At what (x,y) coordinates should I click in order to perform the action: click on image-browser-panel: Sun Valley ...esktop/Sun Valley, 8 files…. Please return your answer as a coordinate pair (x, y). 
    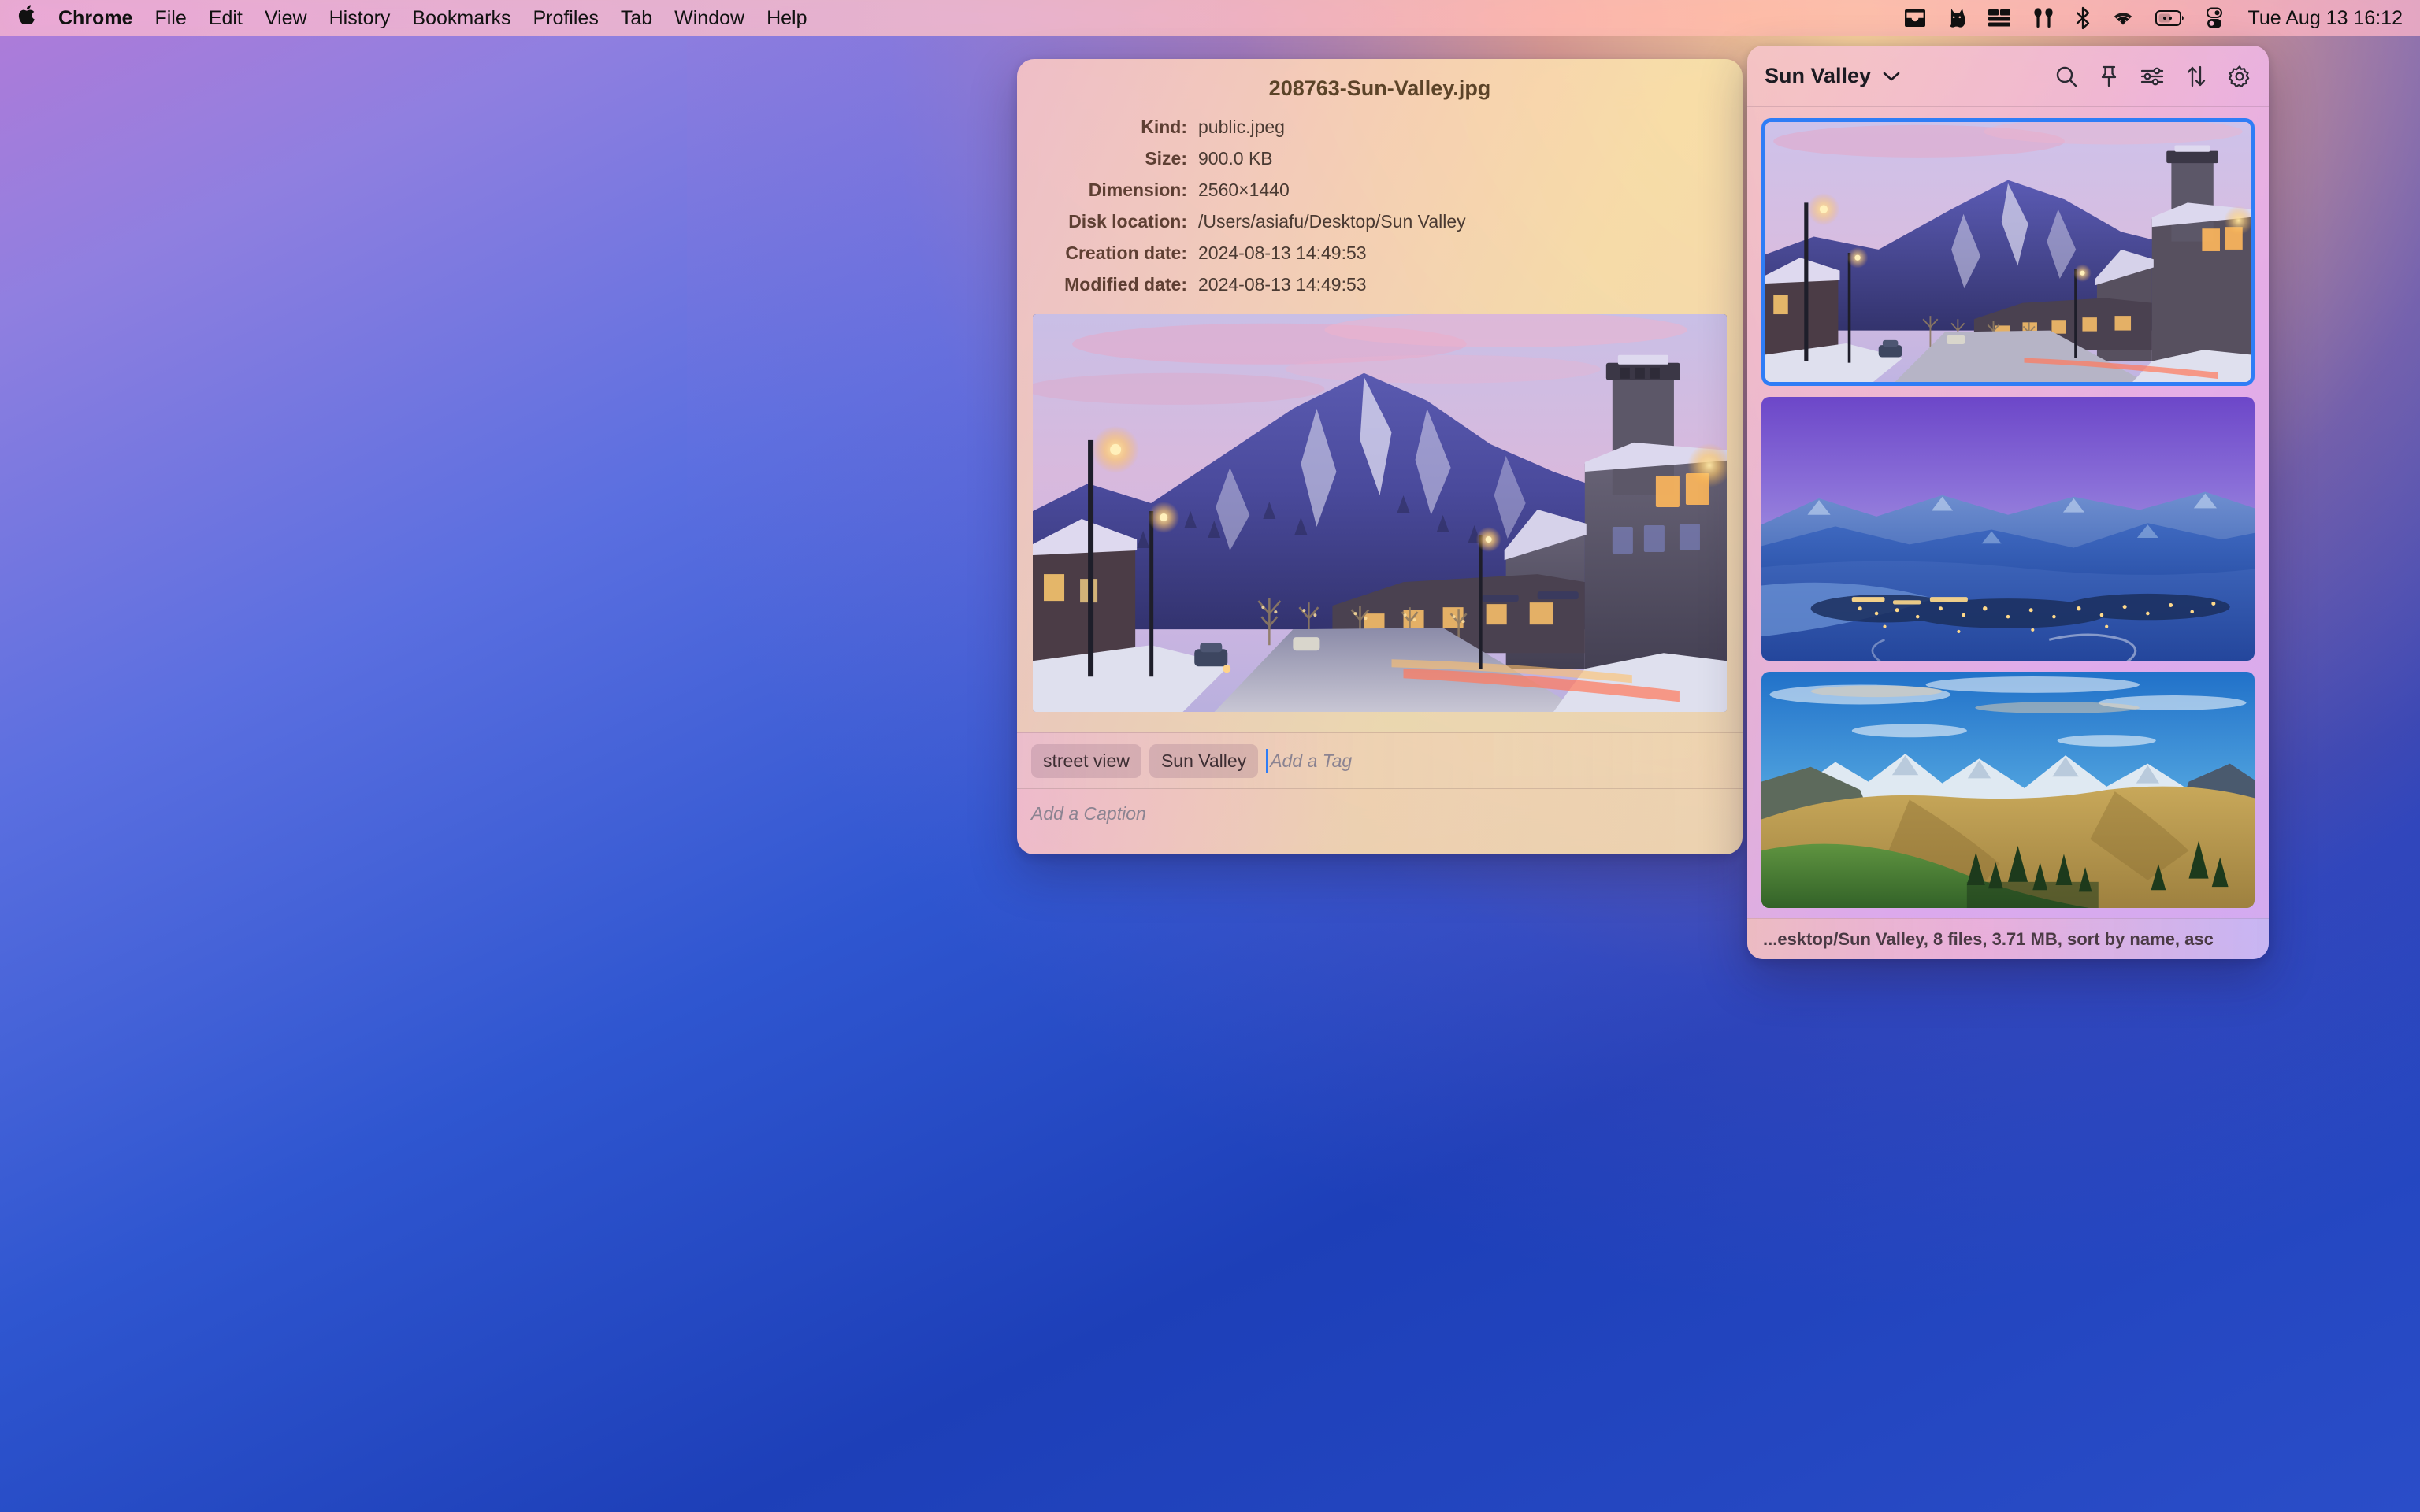
    Looking at the image, I should click on (2008, 502).